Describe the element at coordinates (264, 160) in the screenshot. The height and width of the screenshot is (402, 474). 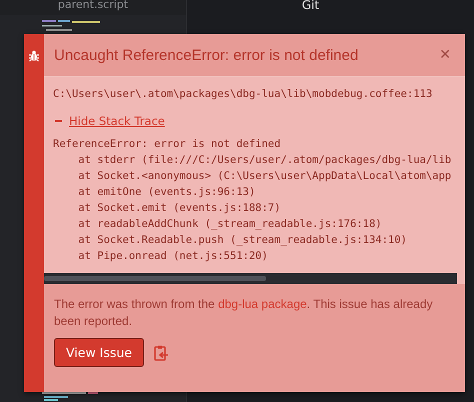
I see `stack-line: at stderr (file:///C:/Users/user/.atom/packages/dbg-lua/lib` at that location.